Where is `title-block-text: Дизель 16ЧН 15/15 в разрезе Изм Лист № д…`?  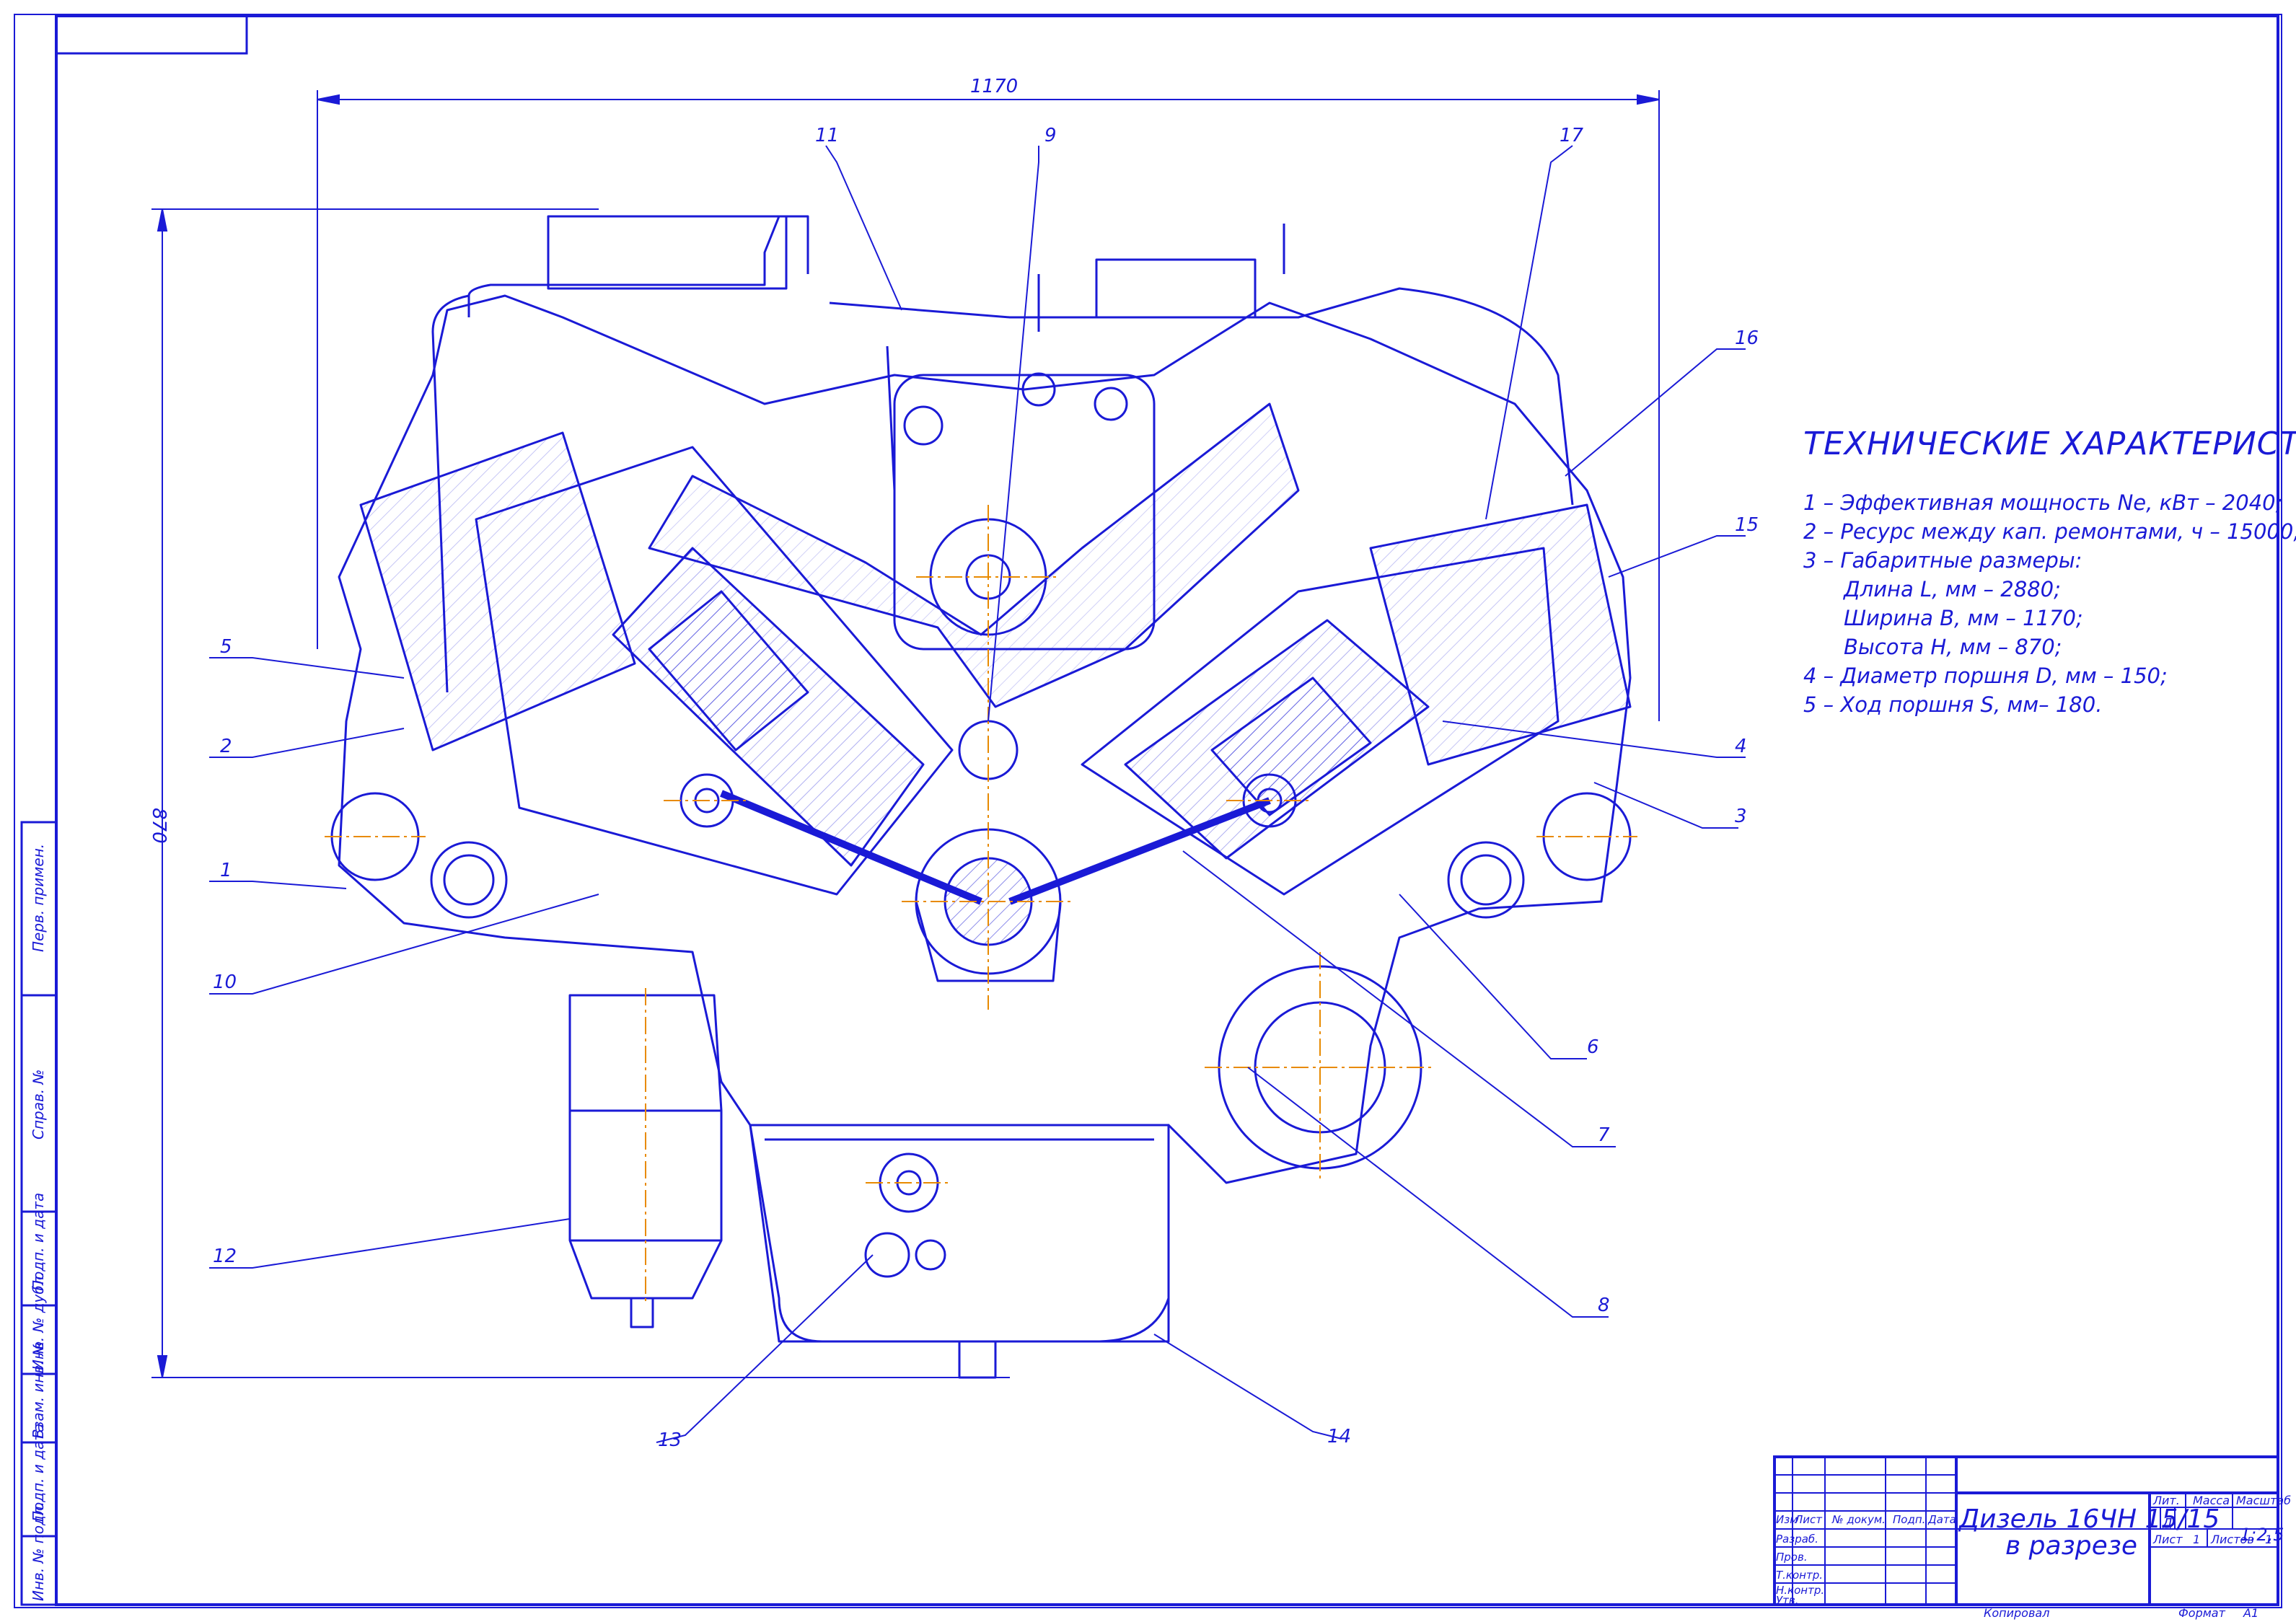
title-block-text: Дизель 16ЧН 15/15 в разрезе Изм Лист № д… is located at coordinates (2034, 1557).